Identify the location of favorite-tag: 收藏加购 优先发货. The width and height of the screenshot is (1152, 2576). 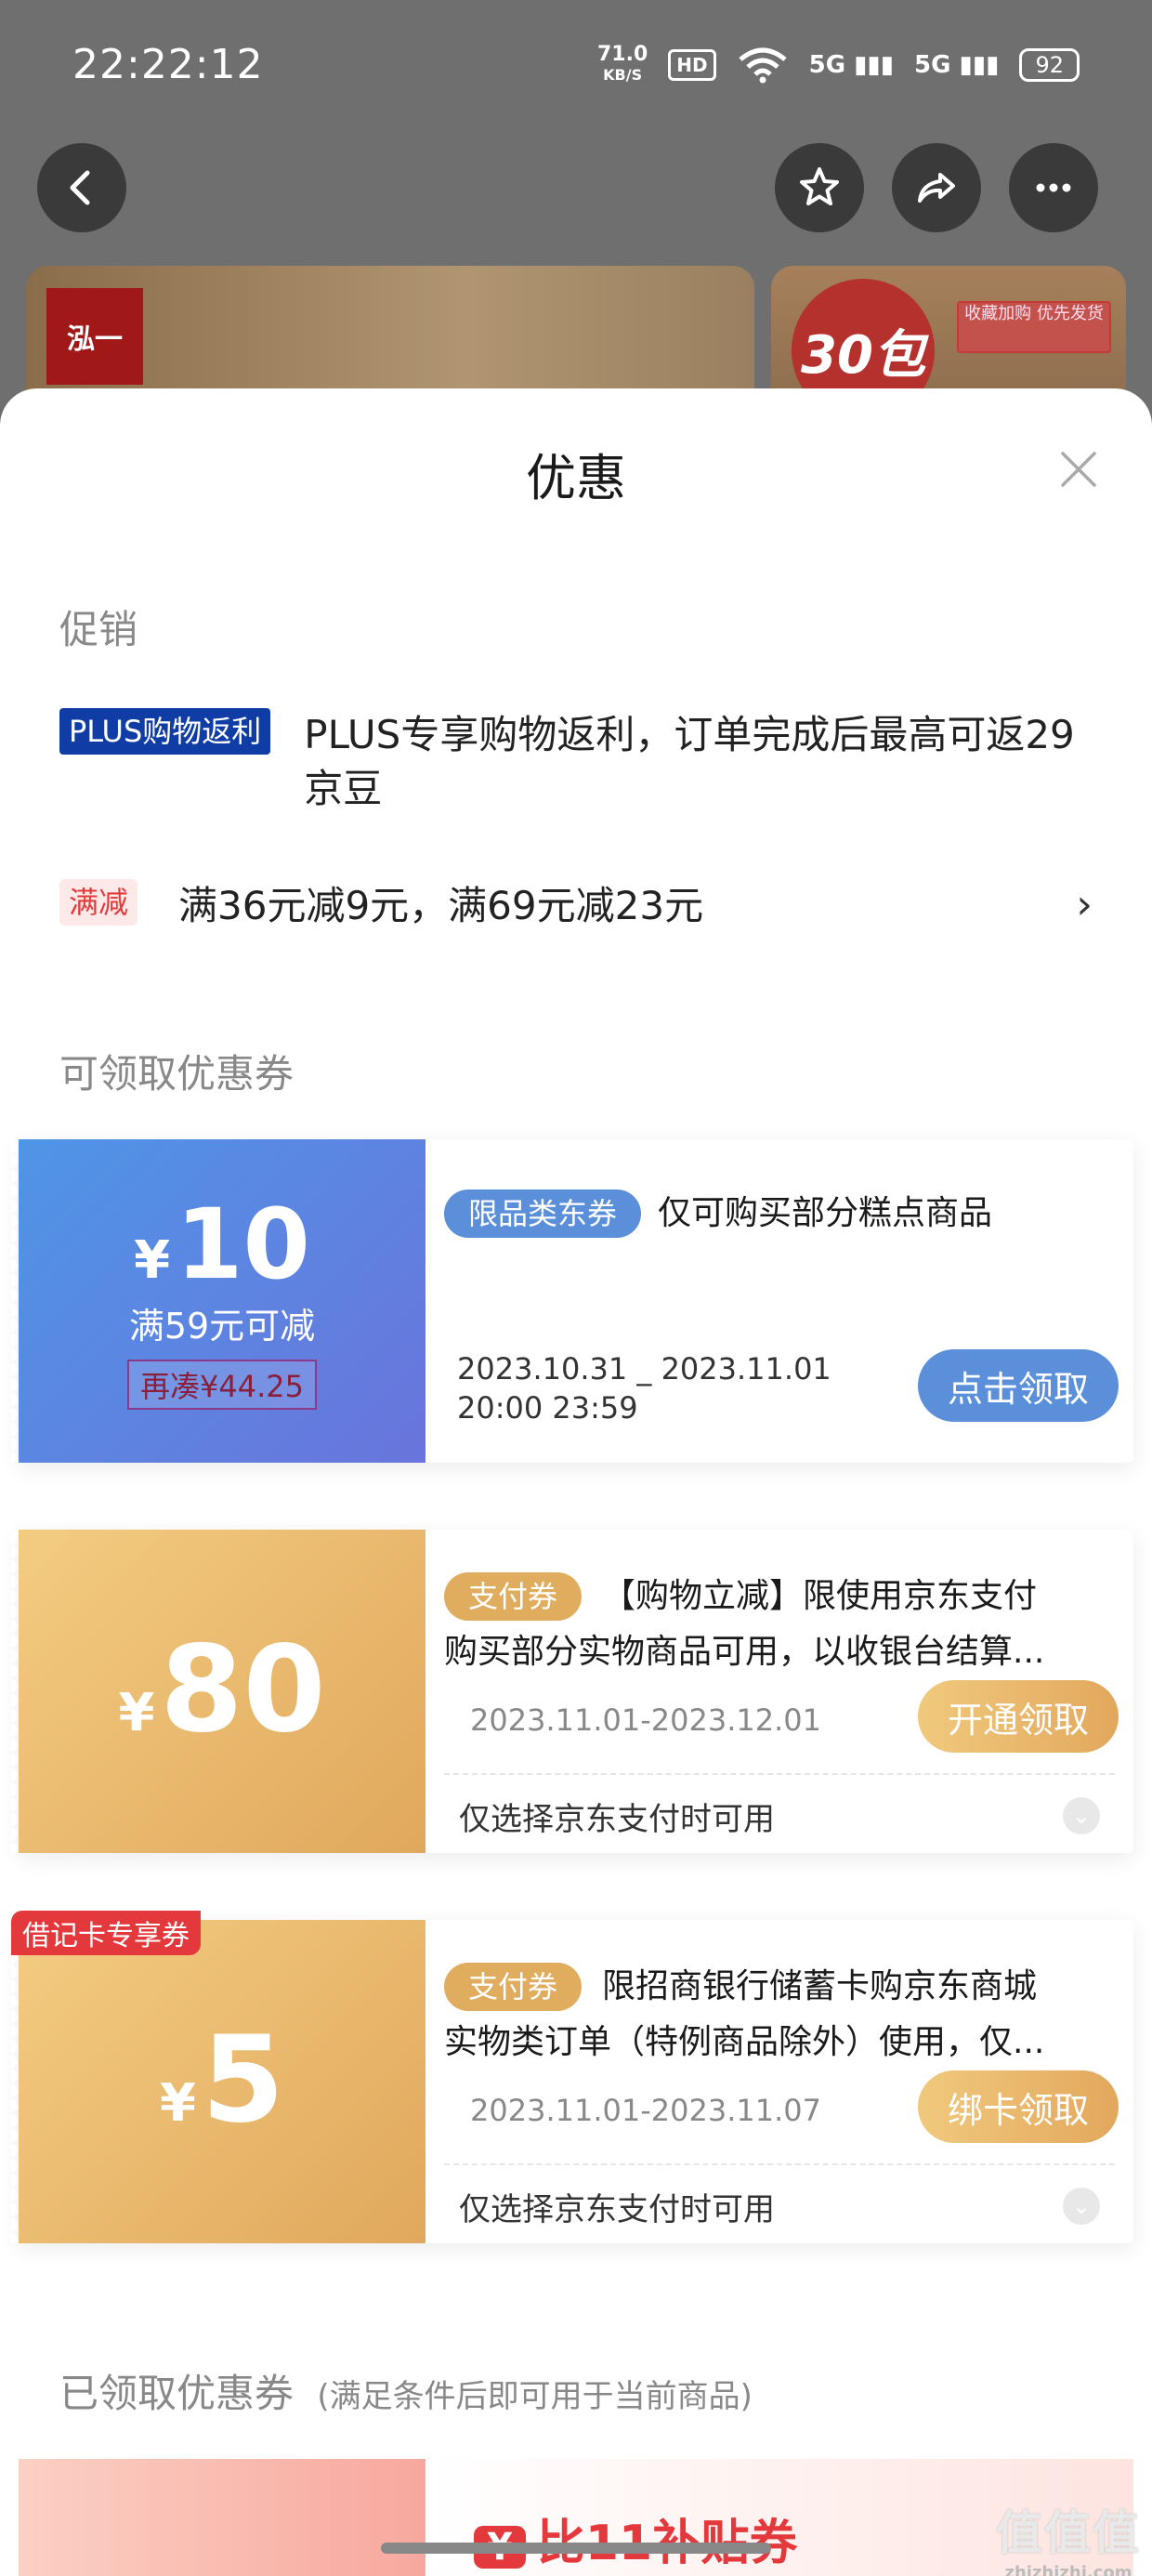
(1034, 327).